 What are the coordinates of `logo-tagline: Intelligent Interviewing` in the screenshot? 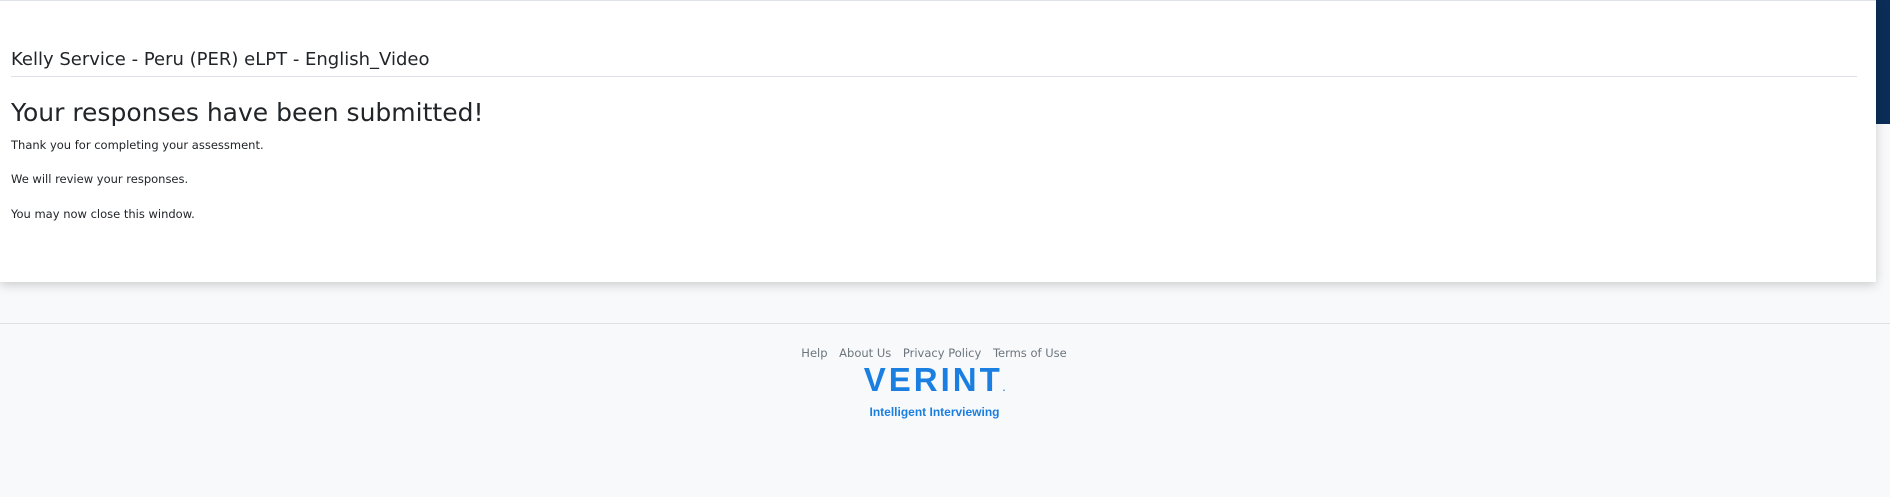 It's located at (934, 412).